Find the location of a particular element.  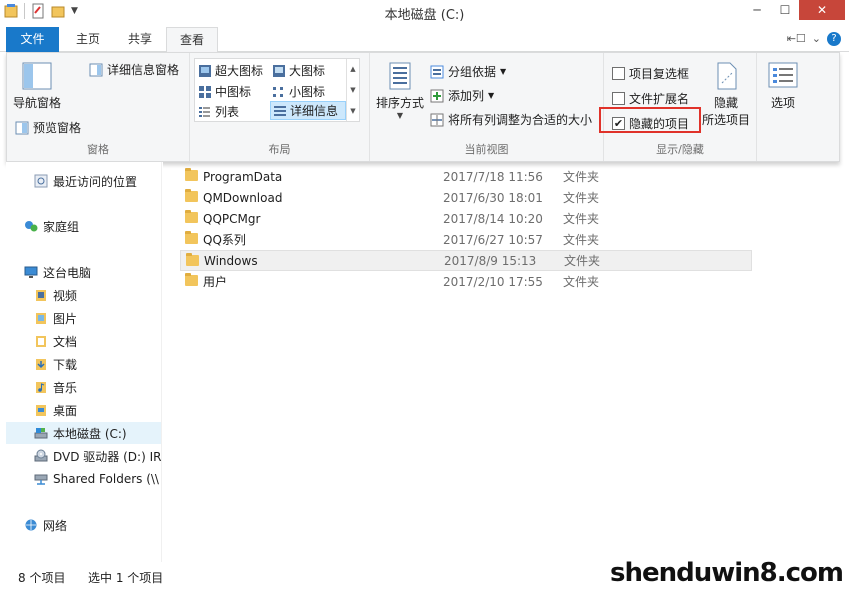

nav-local-disk: 本地磁盘 (C:) is located at coordinates (83, 433).